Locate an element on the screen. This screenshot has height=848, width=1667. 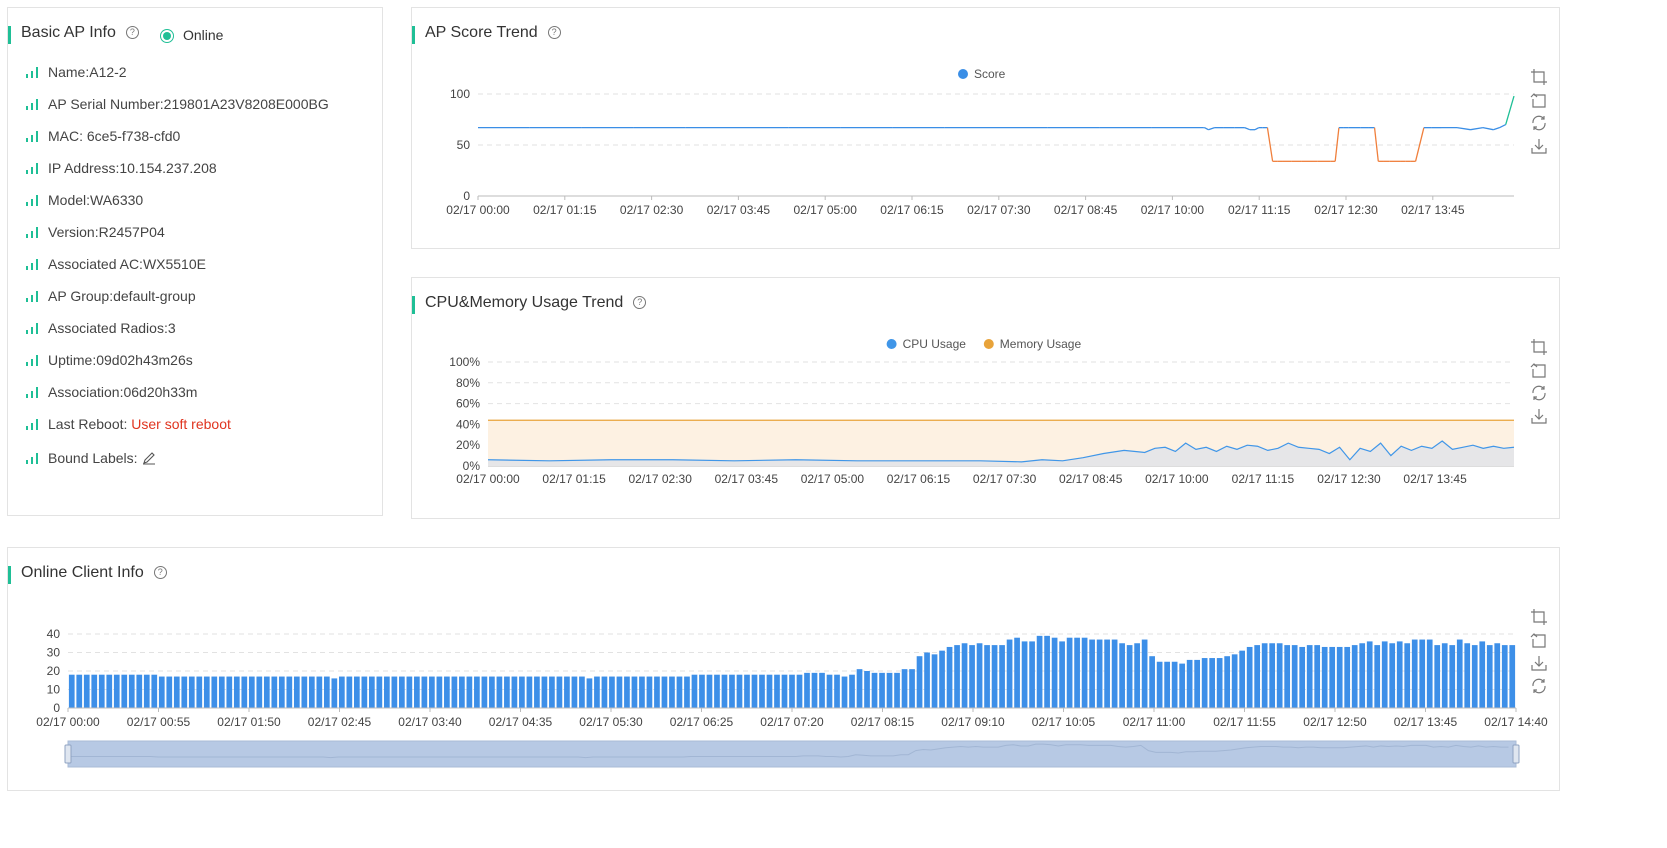
online-status-dot is located at coordinates (167, 36).